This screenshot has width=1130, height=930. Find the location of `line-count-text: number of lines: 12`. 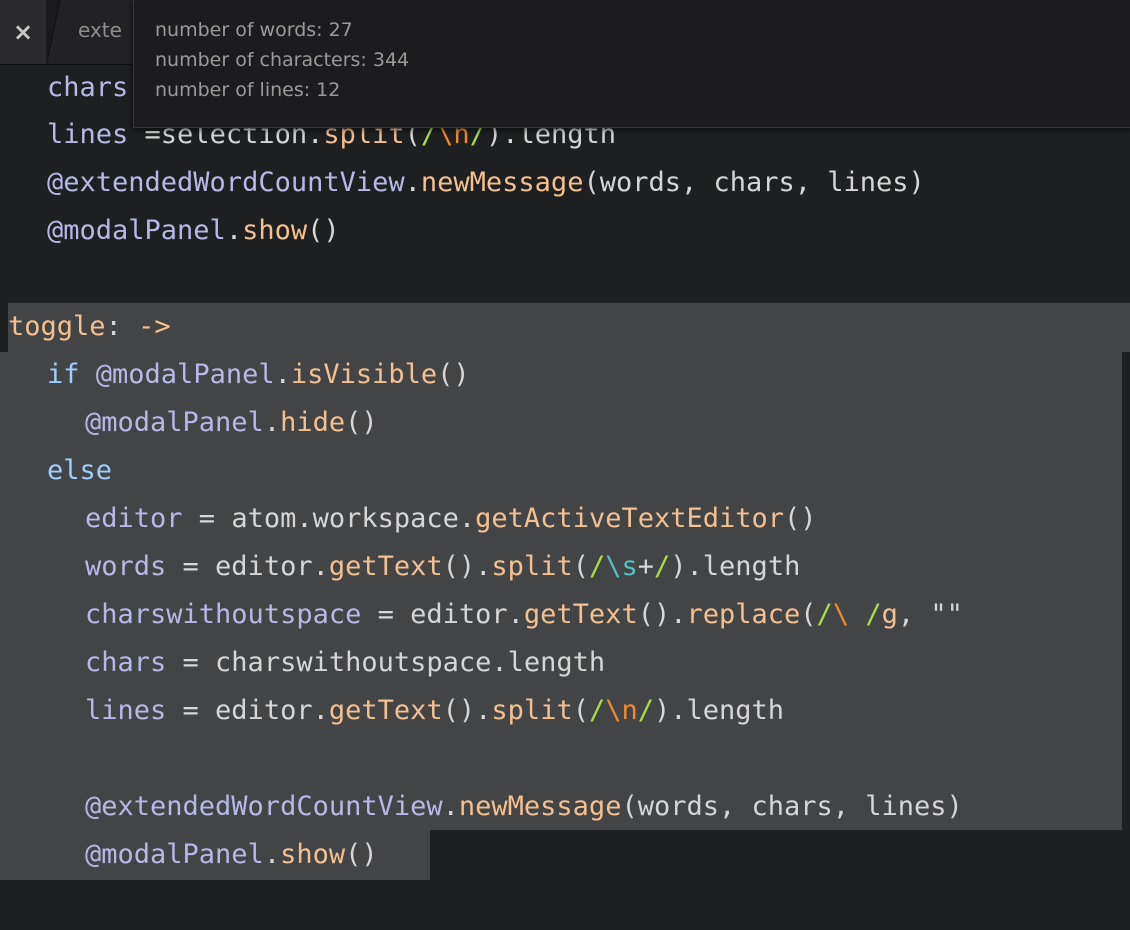

line-count-text: number of lines: 12 is located at coordinates (248, 90).